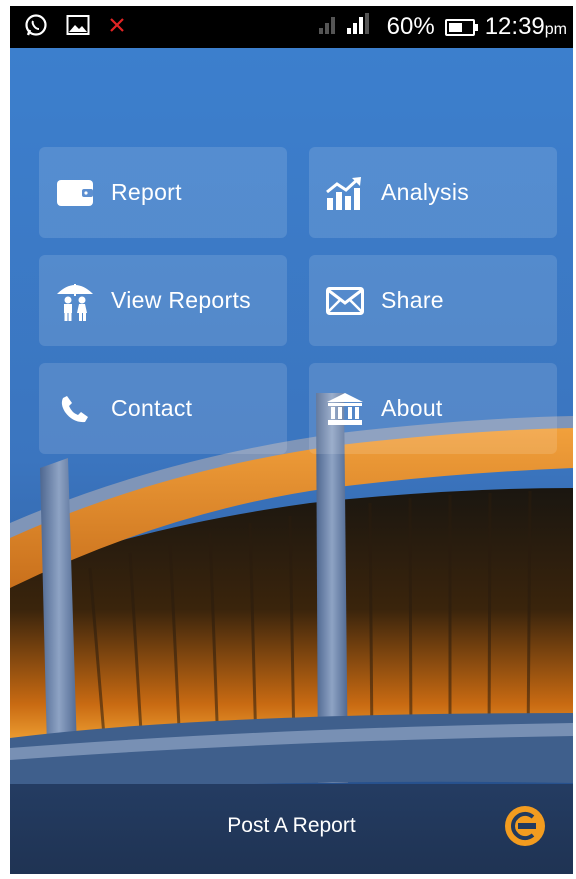 The height and width of the screenshot is (879, 576). Describe the element at coordinates (345, 193) in the screenshot. I see `chart-icon` at that location.